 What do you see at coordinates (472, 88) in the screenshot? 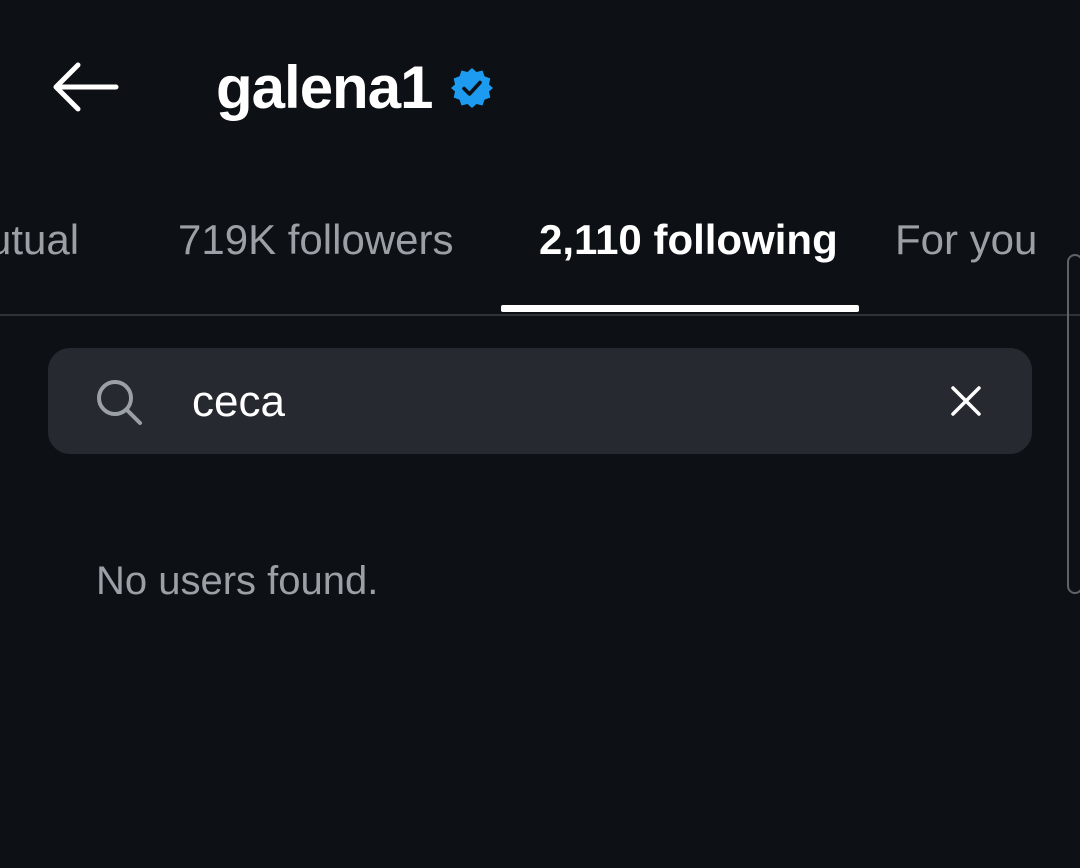
I see `verified-badge-icon` at bounding box center [472, 88].